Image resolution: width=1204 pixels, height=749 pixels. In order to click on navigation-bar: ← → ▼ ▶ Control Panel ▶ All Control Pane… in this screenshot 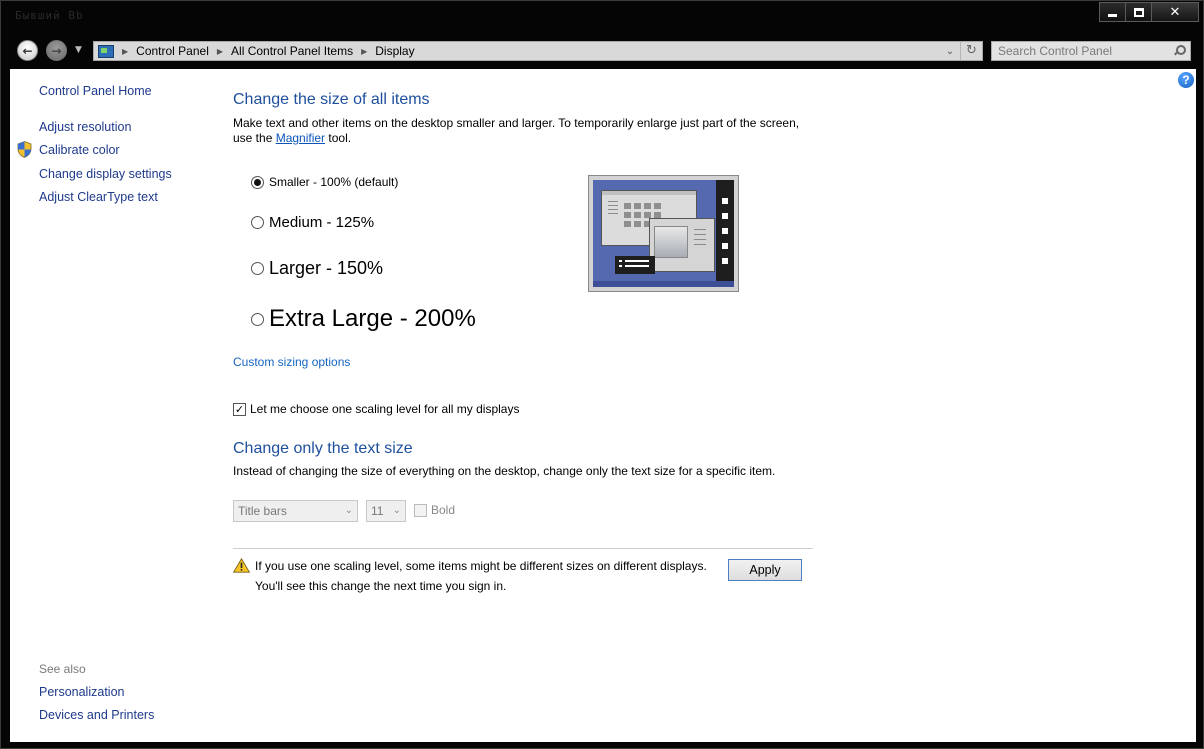, I will do `click(603, 51)`.